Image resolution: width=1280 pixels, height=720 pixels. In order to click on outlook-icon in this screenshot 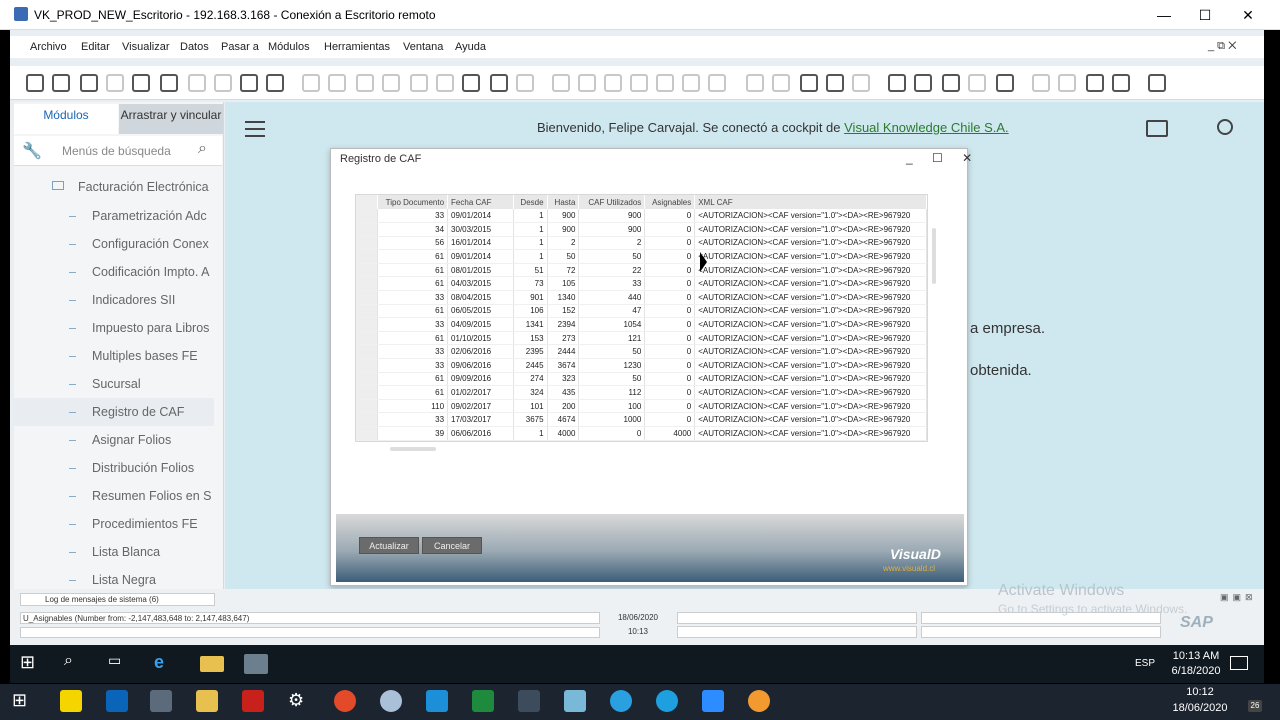, I will do `click(117, 701)`.